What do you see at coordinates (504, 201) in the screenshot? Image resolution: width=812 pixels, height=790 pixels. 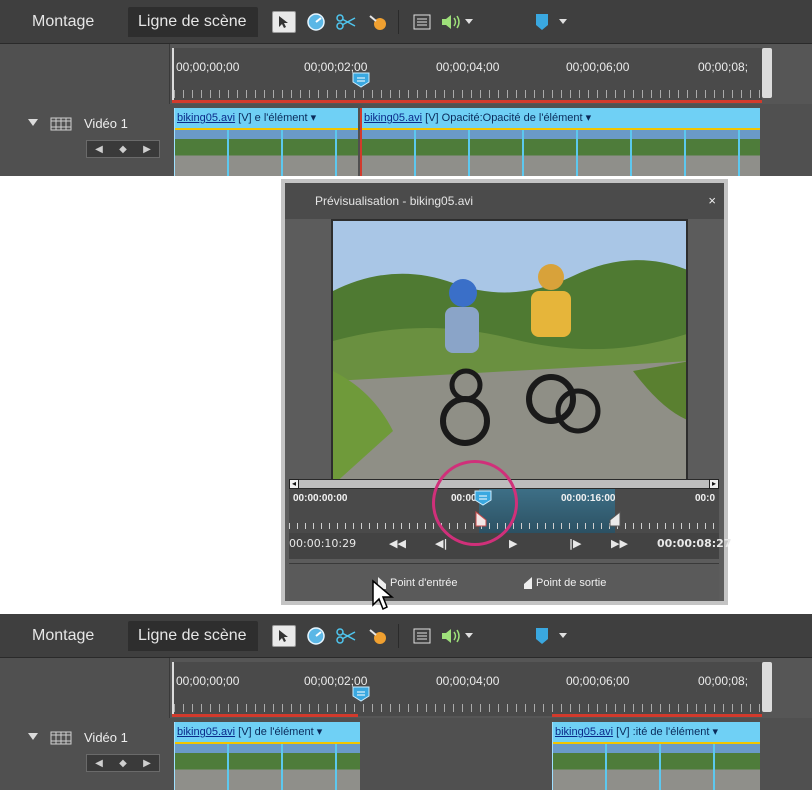 I see `dialog-title-bar: Prévisualisation - biking05.avi ×` at bounding box center [504, 201].